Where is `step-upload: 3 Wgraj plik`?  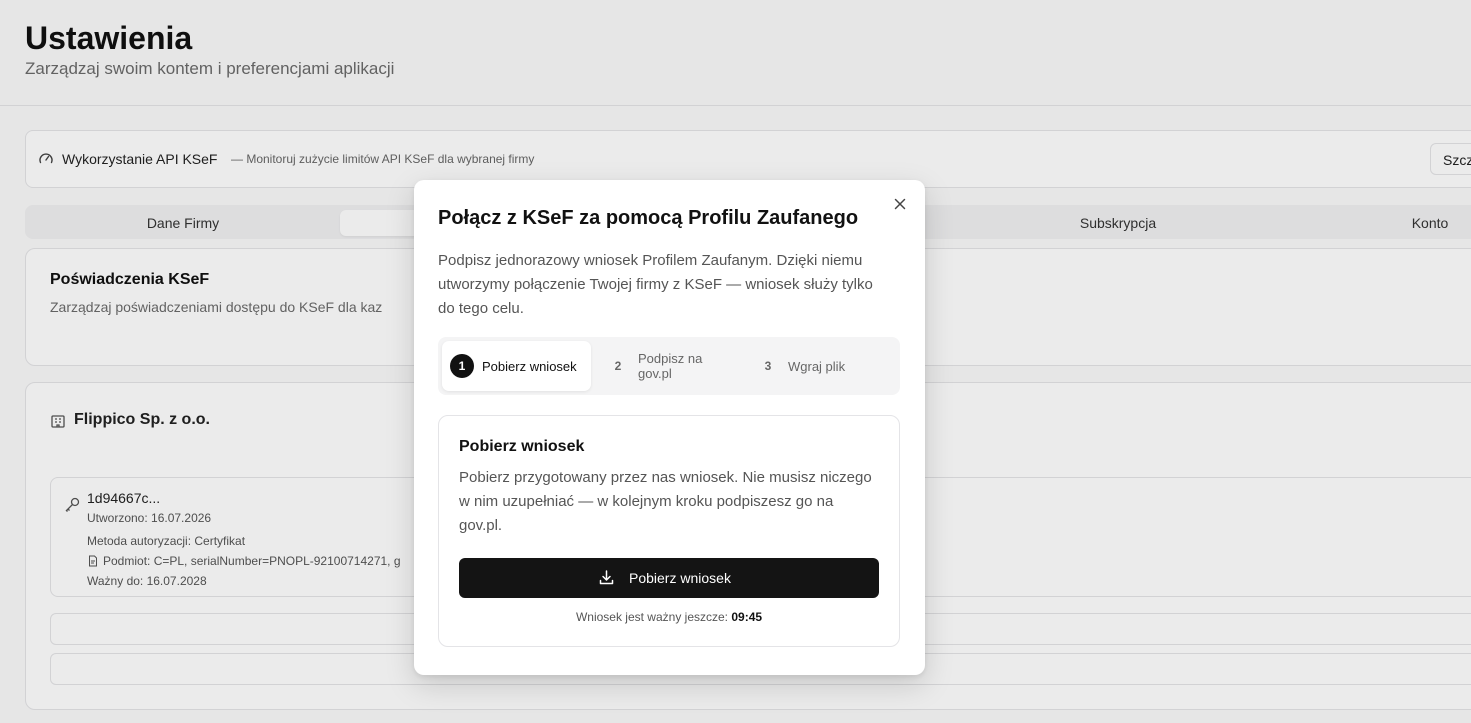 step-upload: 3 Wgraj plik is located at coordinates (822, 366).